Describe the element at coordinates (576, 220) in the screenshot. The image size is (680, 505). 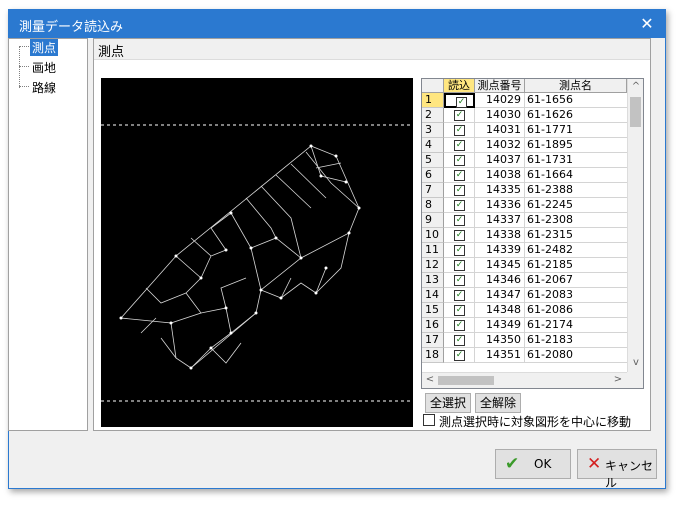
I see `point-name-cell: 61-2308` at that location.